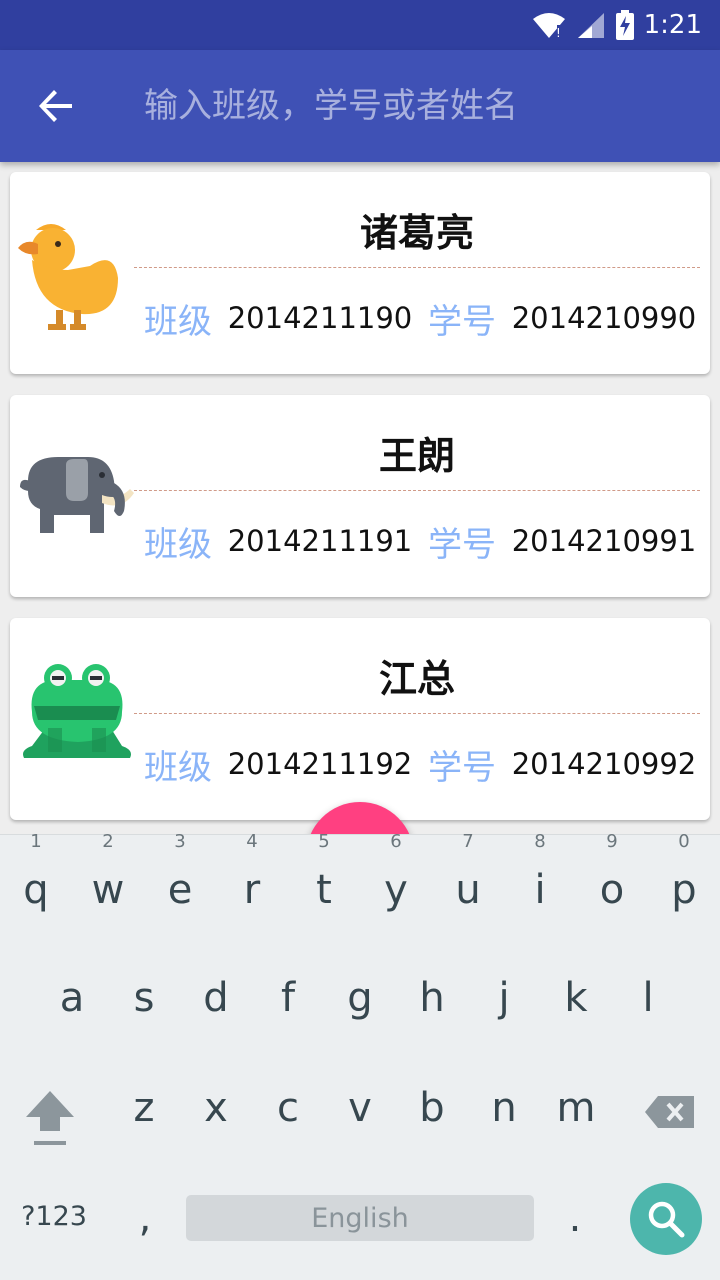 Image resolution: width=720 pixels, height=1280 pixels. I want to click on search-input, so click(414, 106).